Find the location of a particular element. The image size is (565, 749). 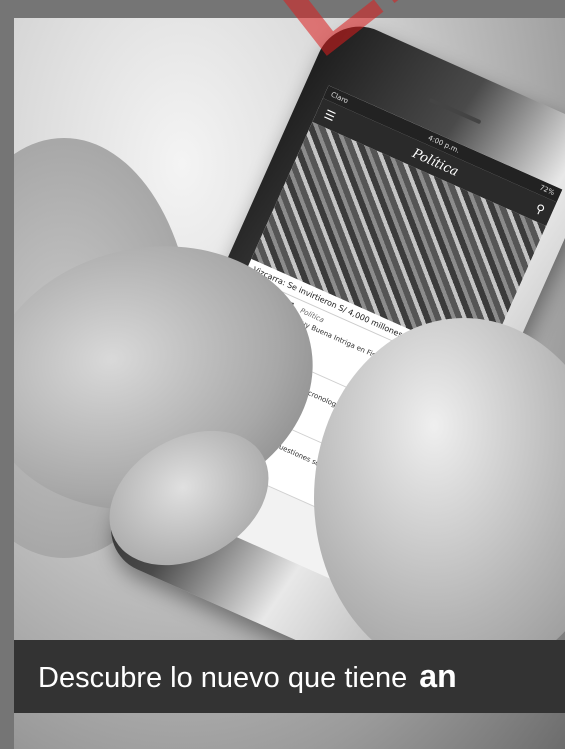

promo-banner: Descubre lo nuevo que tiene an is located at coordinates (289, 676).